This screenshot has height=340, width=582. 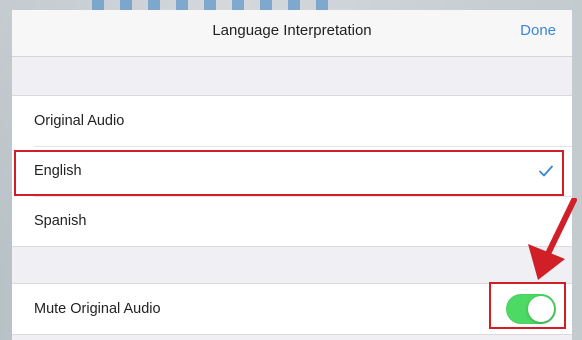 I want to click on language-option-label: English, so click(x=58, y=171).